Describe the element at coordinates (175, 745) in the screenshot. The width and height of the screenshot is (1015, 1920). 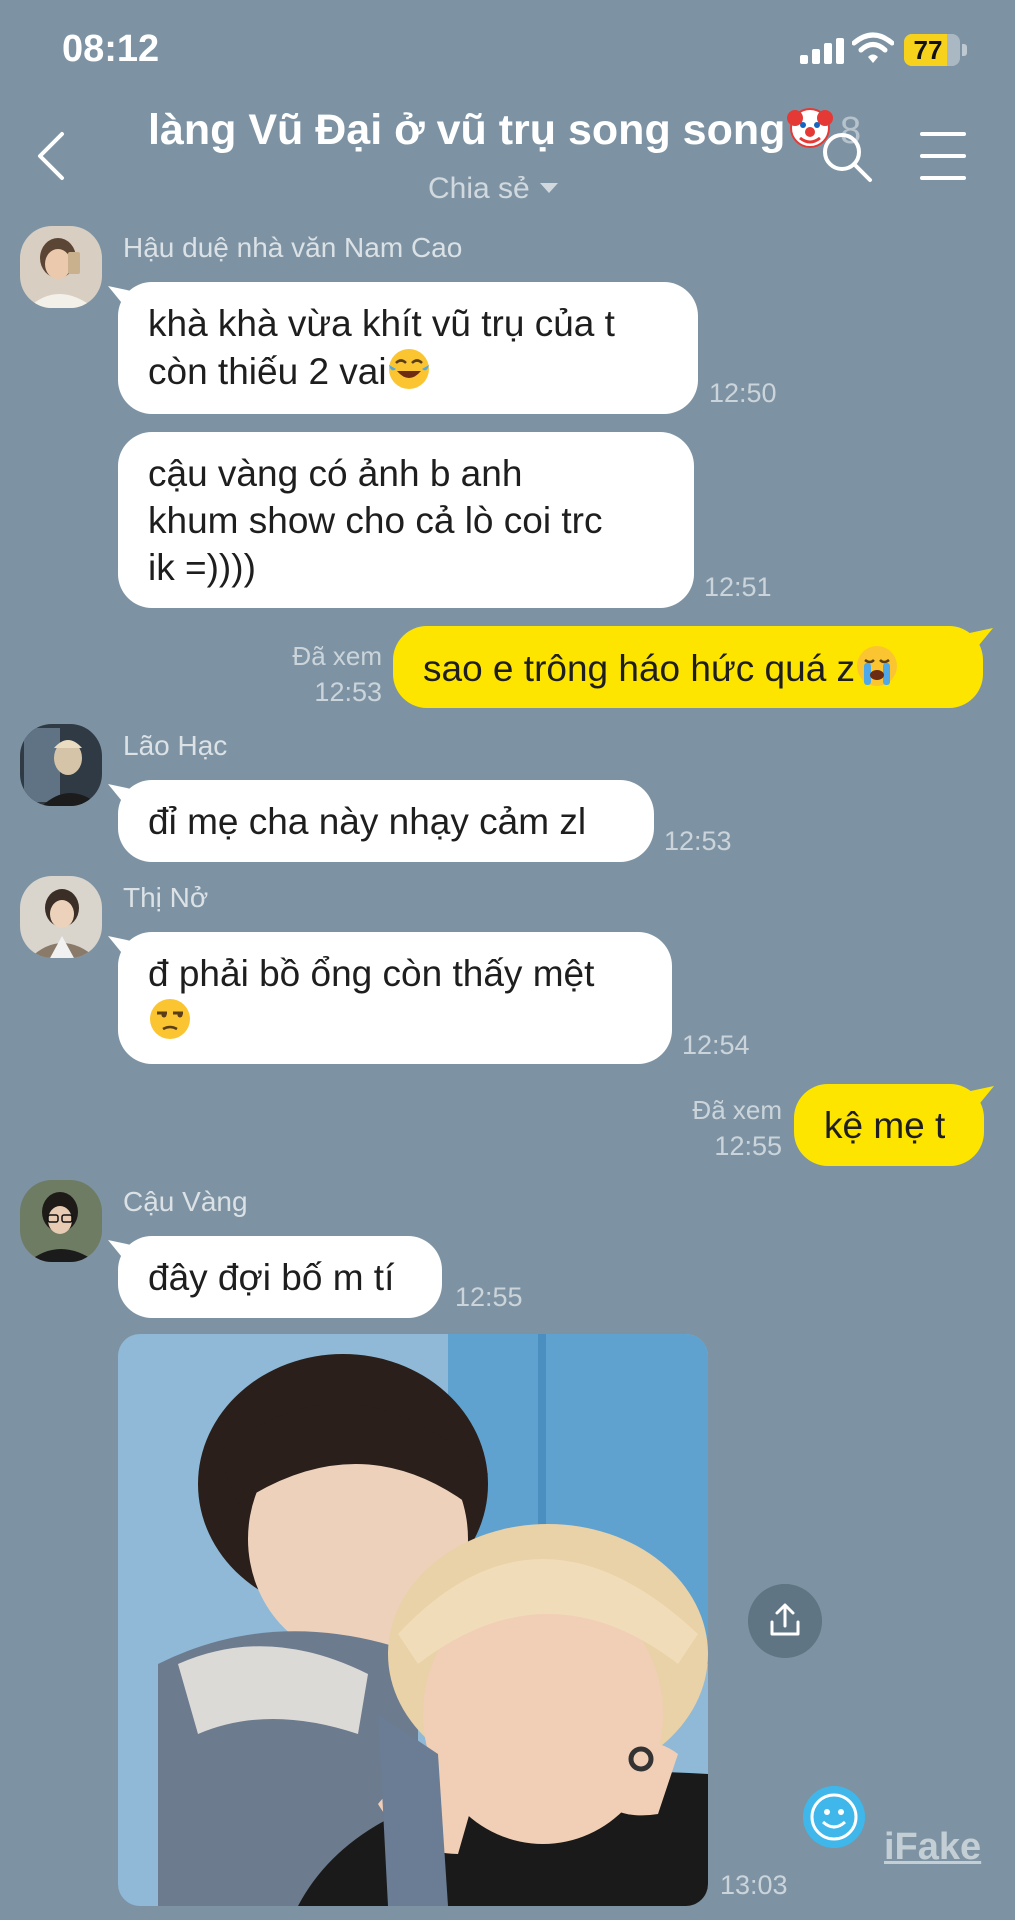
I see `sender-name: Lão Hạc` at that location.